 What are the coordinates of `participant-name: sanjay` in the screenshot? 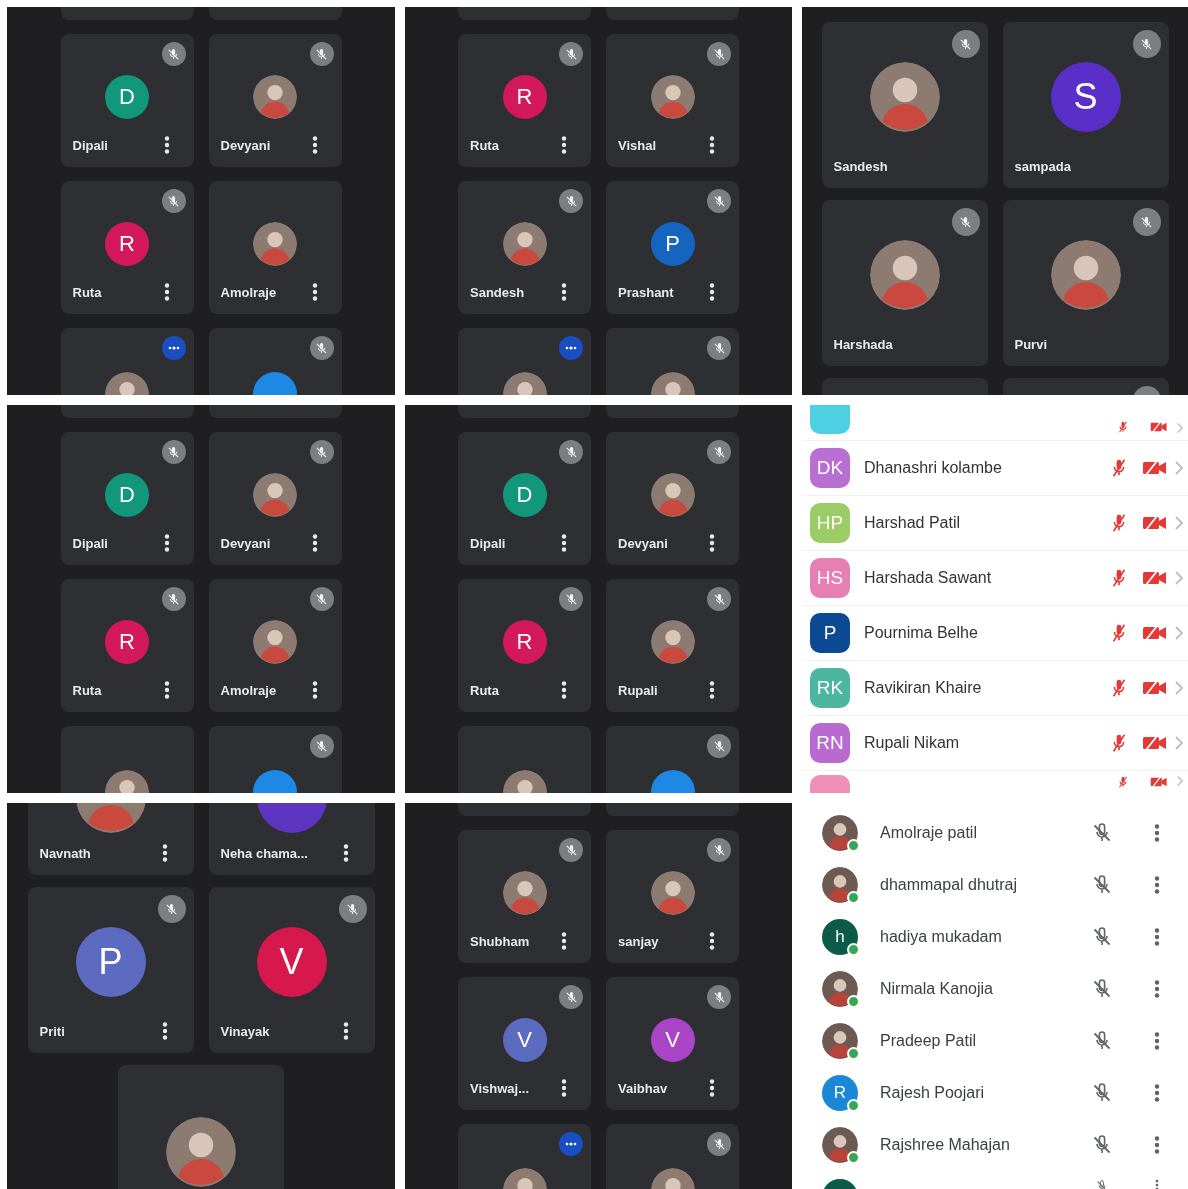 It's located at (638, 941).